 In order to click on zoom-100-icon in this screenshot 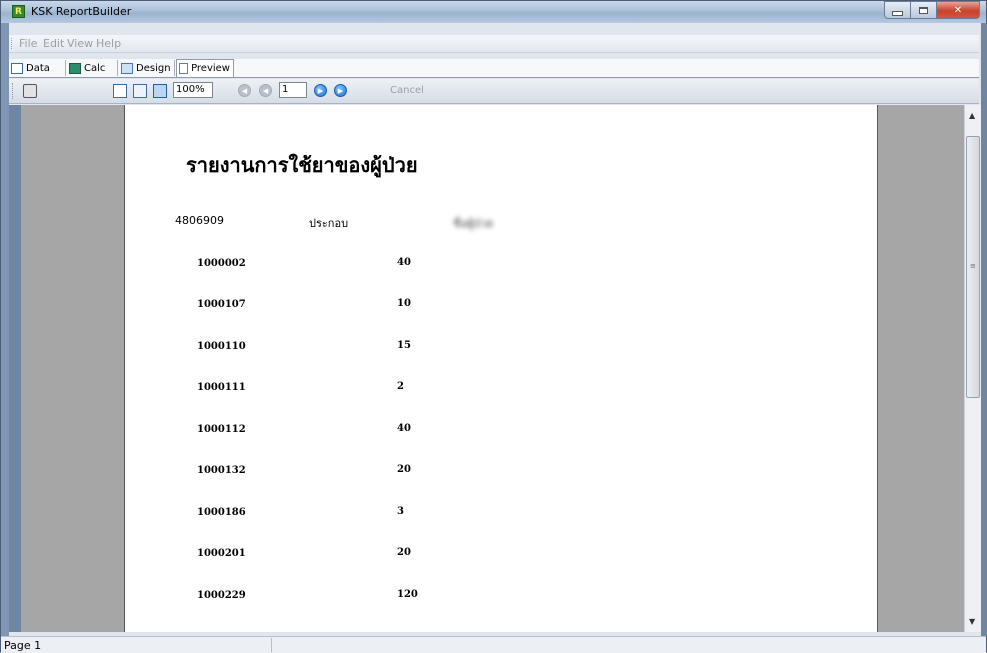, I will do `click(160, 91)`.